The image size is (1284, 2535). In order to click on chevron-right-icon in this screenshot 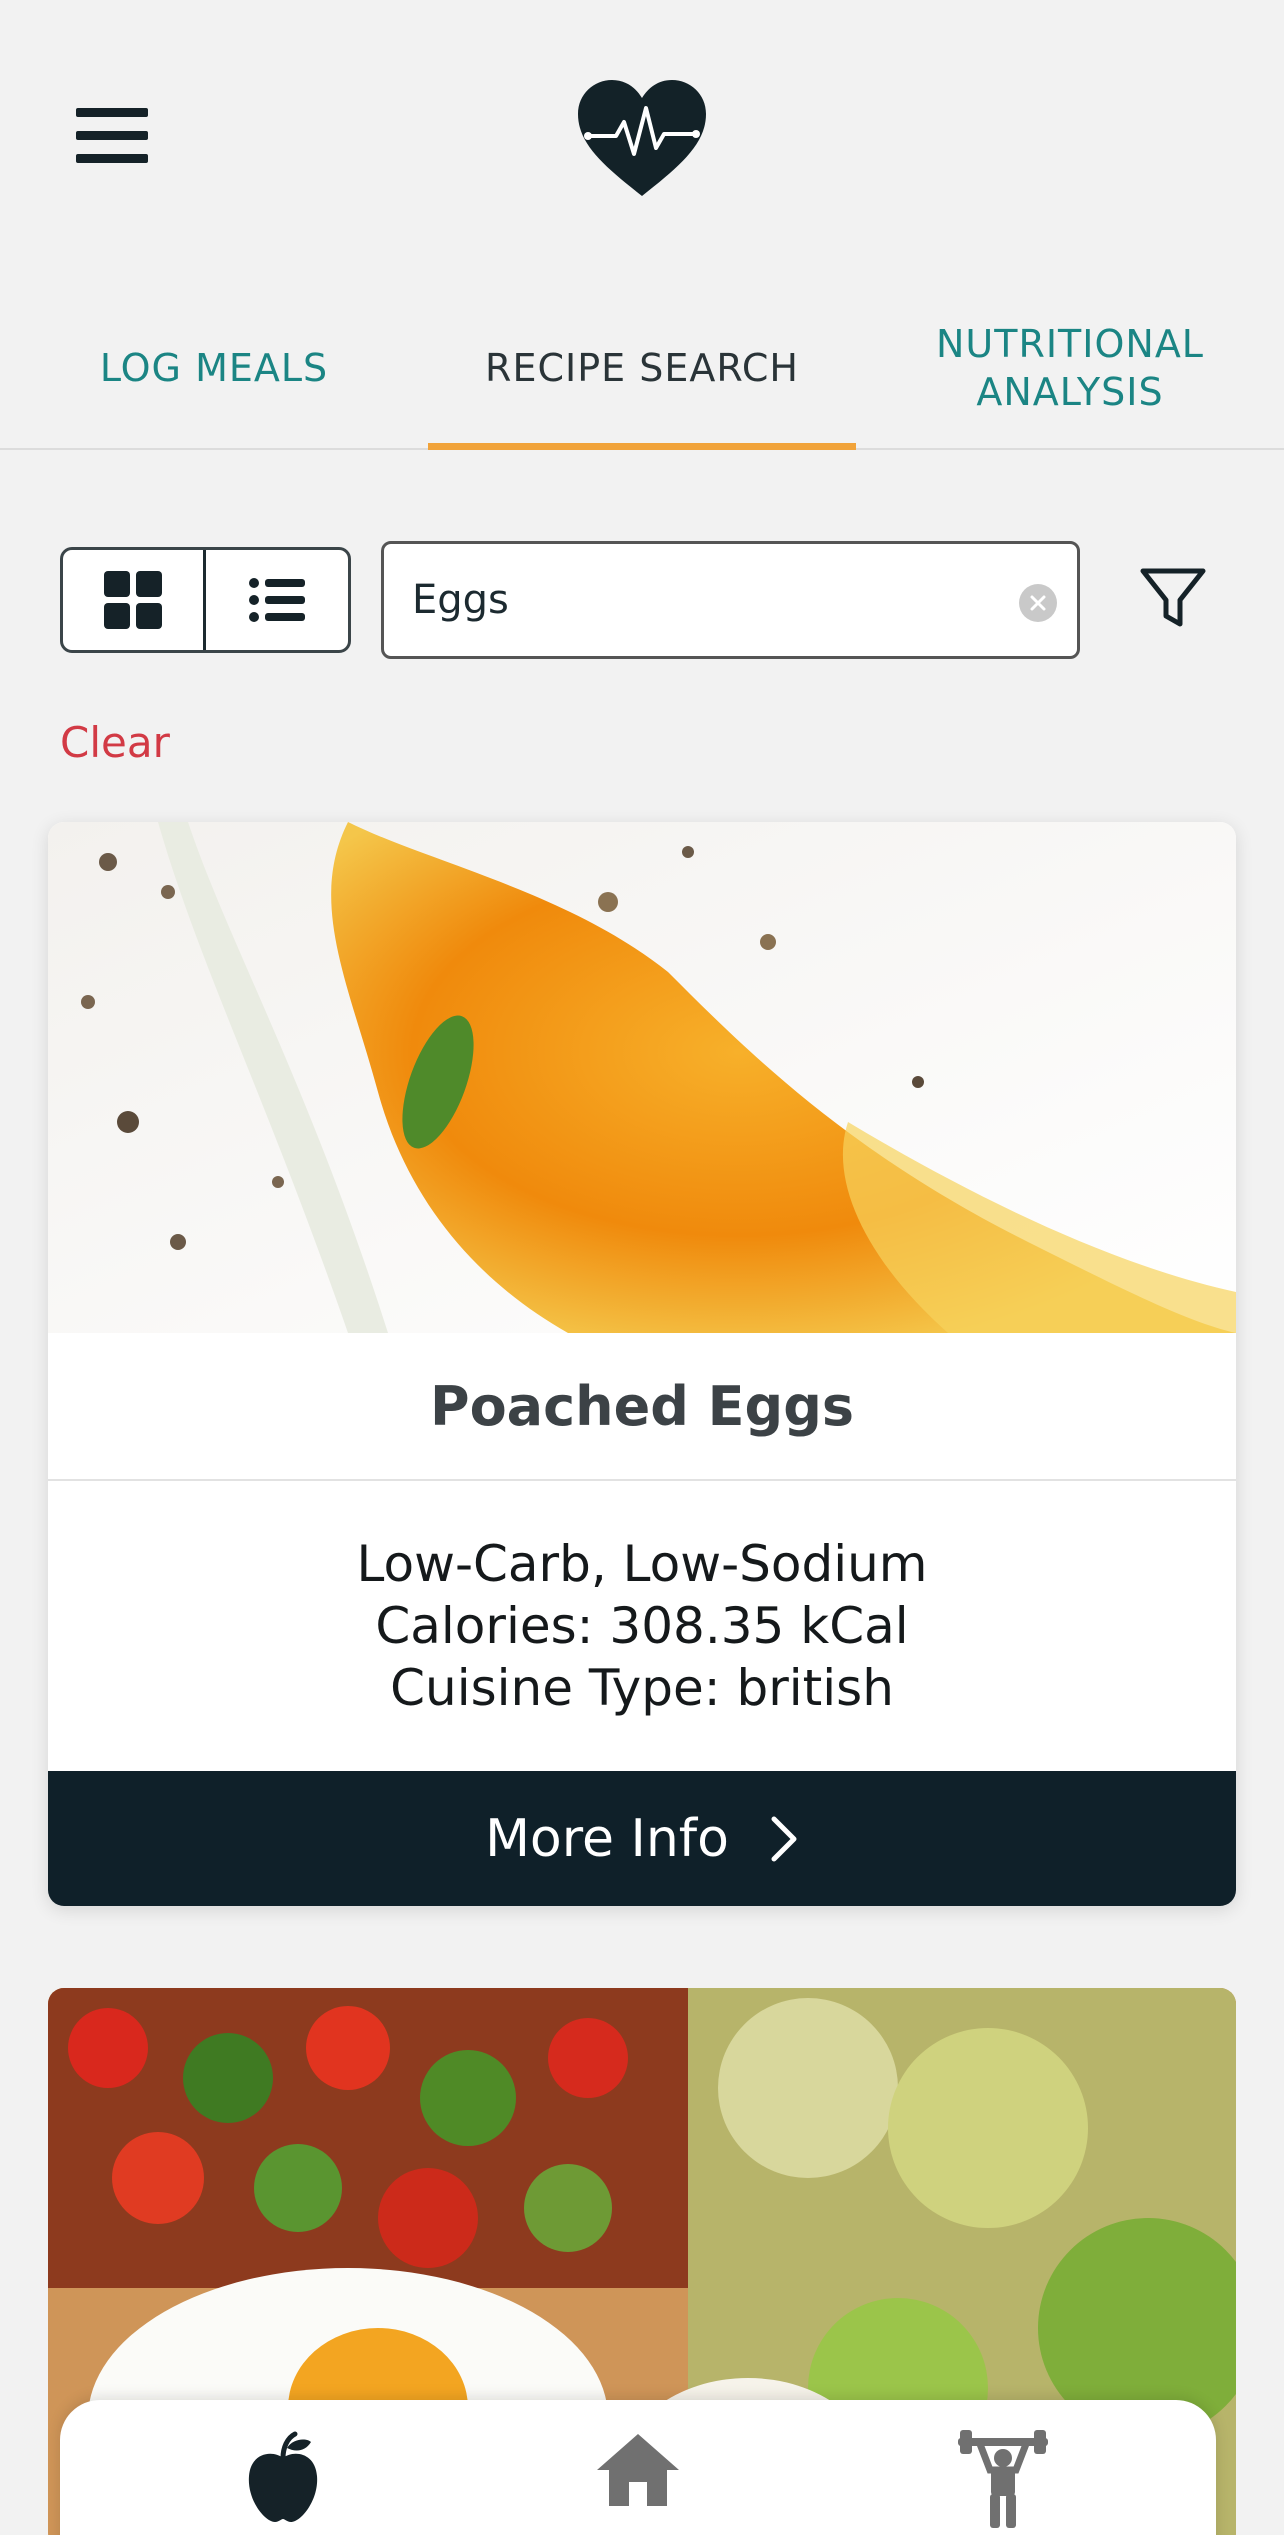, I will do `click(784, 1839)`.